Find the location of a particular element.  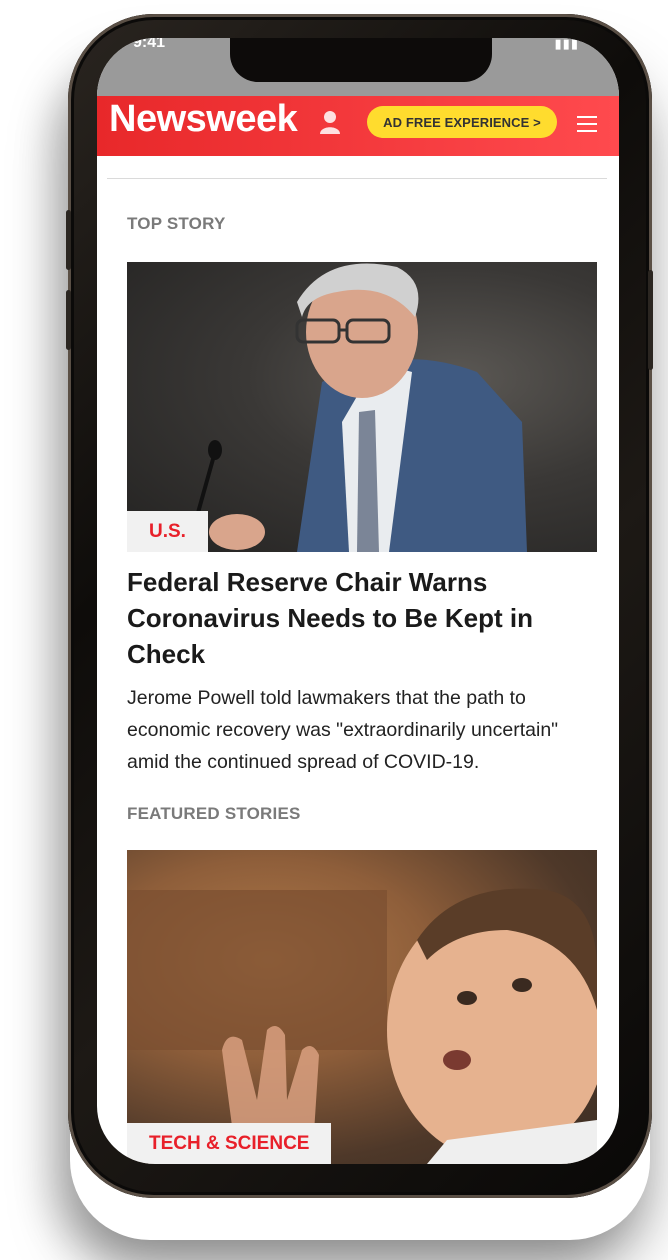

site-header: Newsweek AD FREE EXPERIENCE > is located at coordinates (358, 126).